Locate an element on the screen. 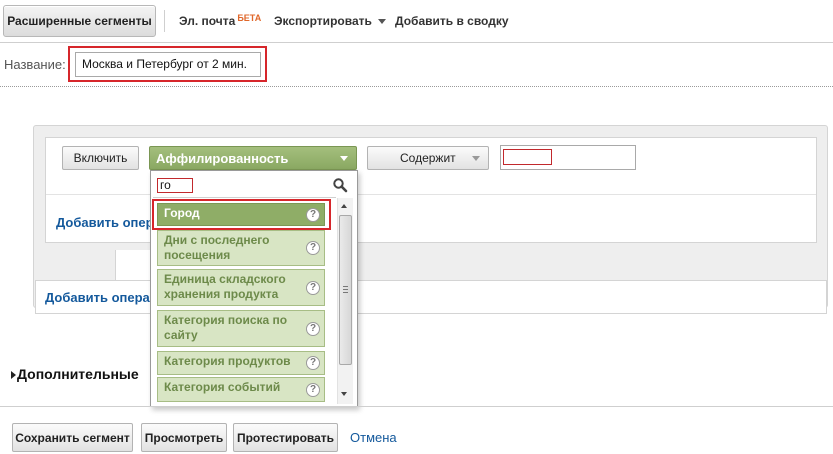 This screenshot has width=833, height=454. dimension-option-site-search-category: Категория поиска по сайту ? is located at coordinates (241, 328).